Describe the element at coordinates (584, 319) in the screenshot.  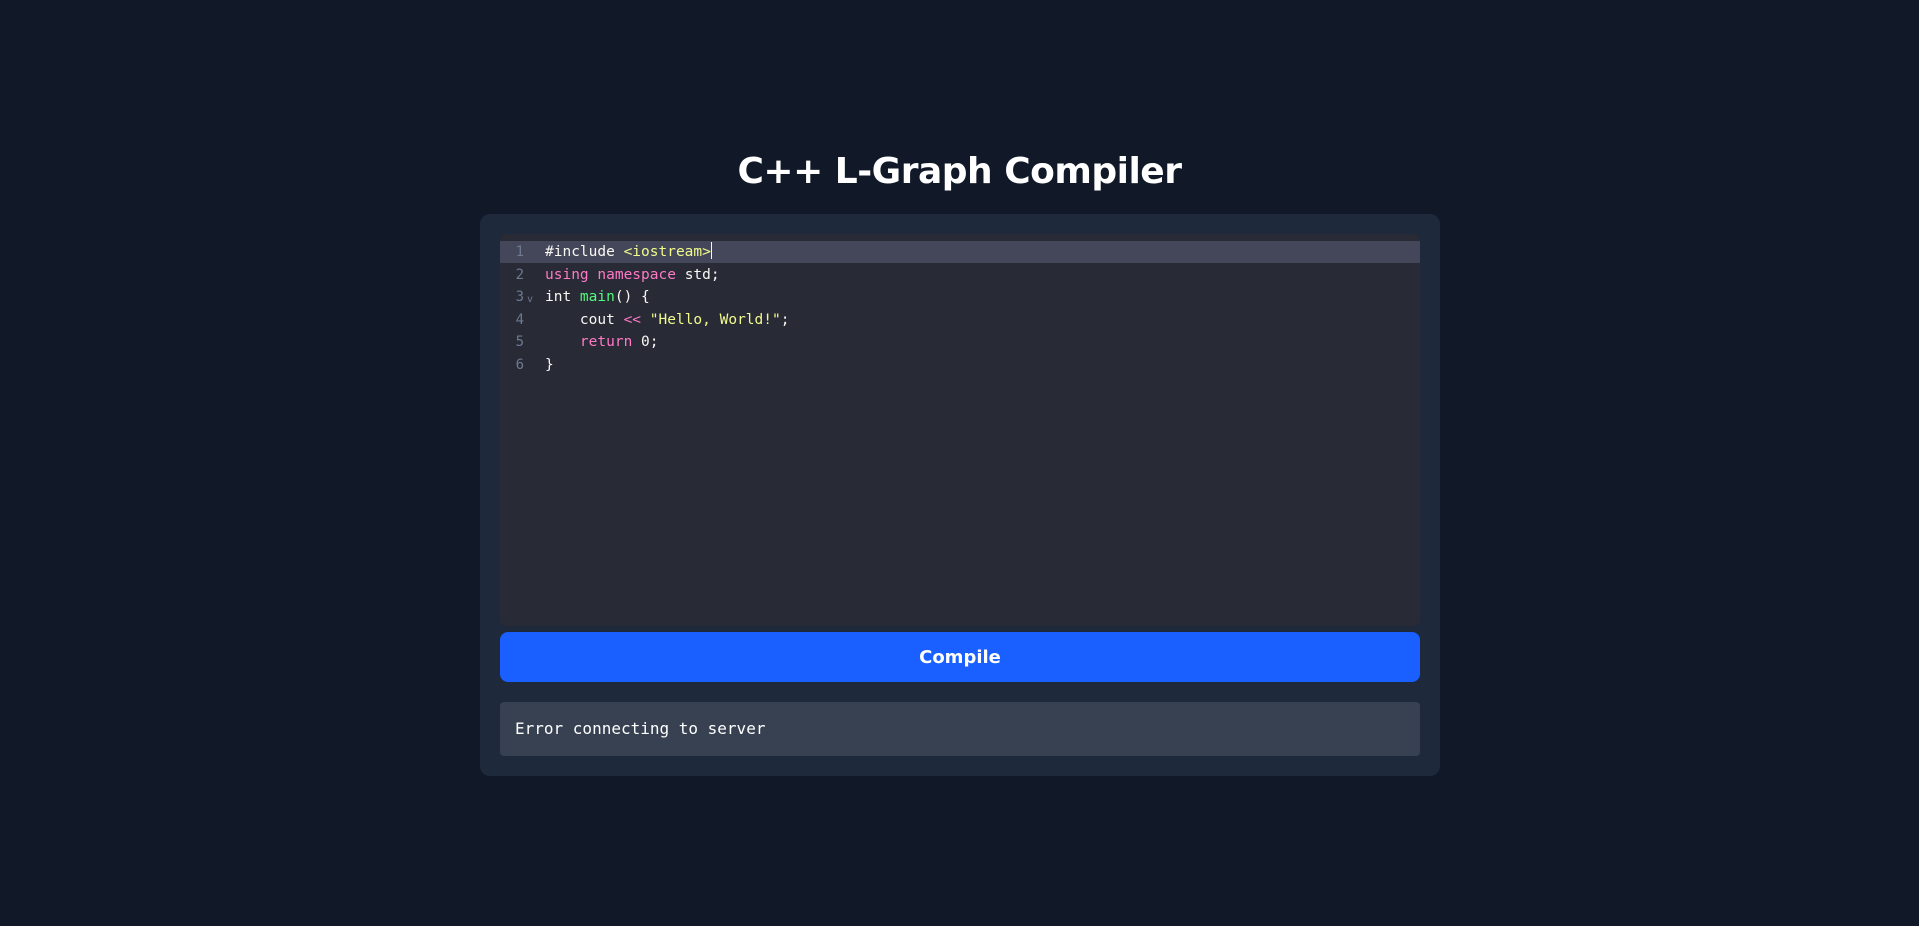
I see `code-token-plain: cout` at that location.